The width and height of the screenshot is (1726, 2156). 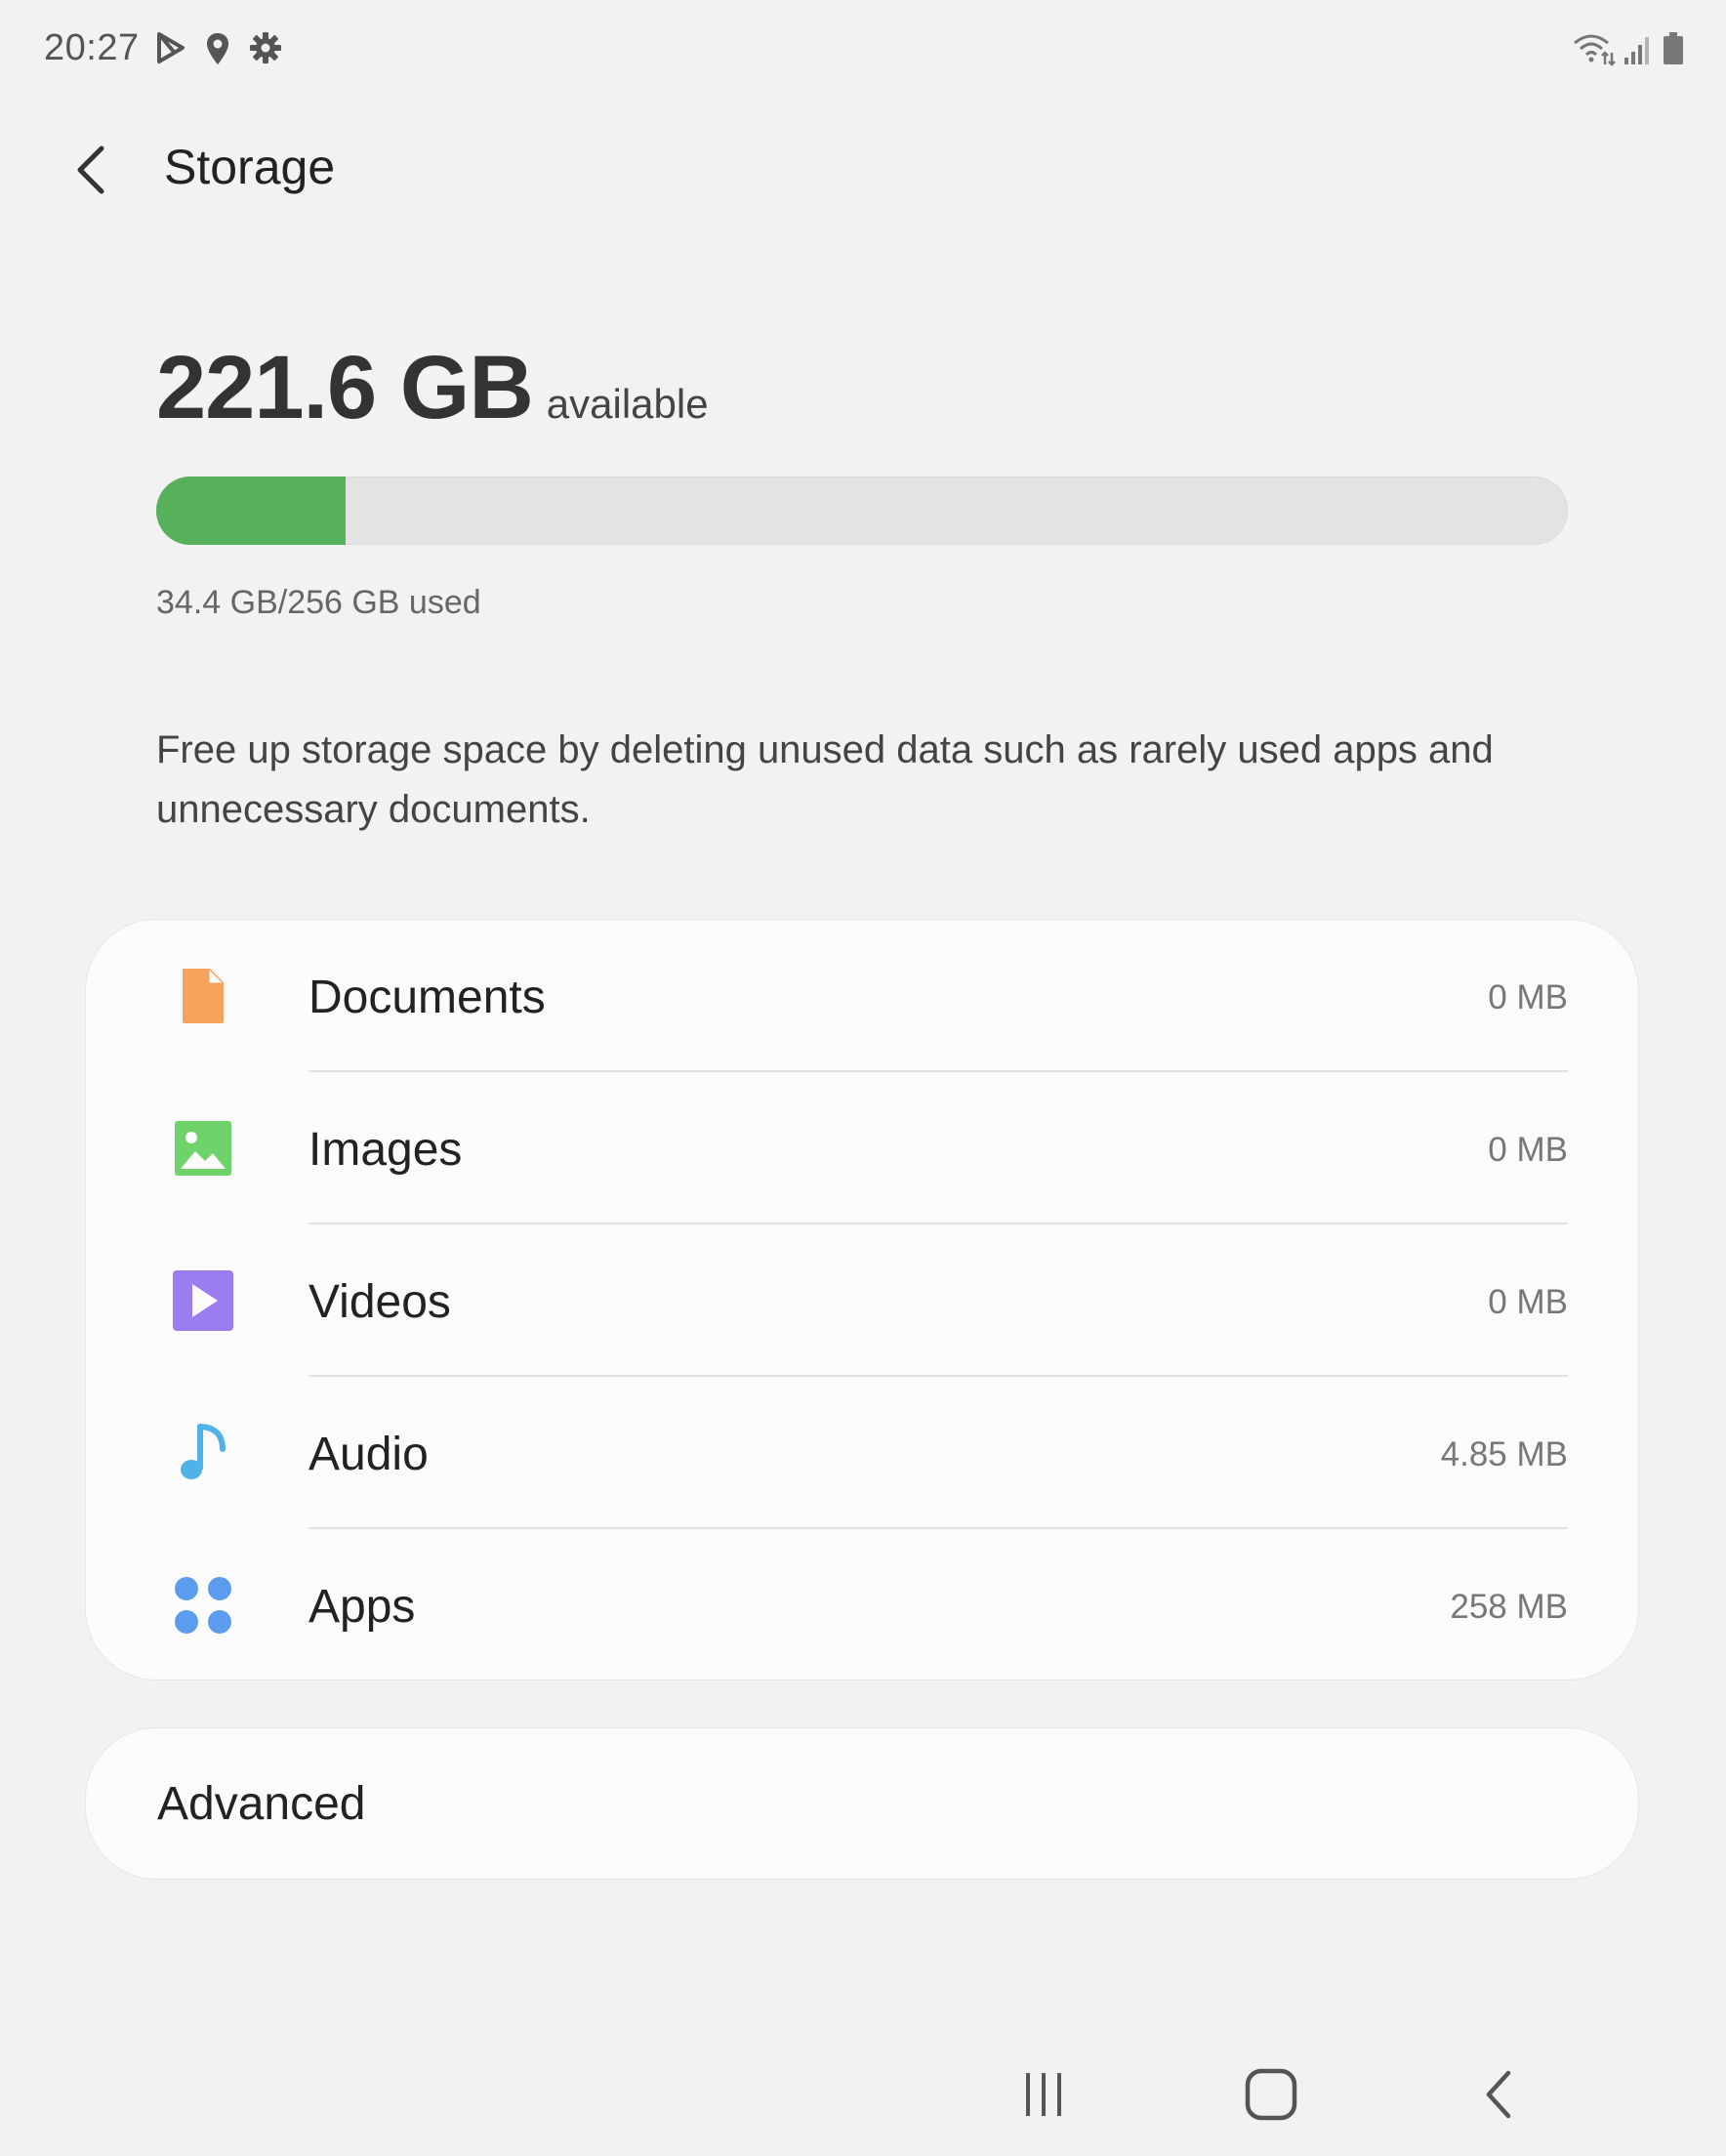 I want to click on apps-grid-icon, so click(x=203, y=1605).